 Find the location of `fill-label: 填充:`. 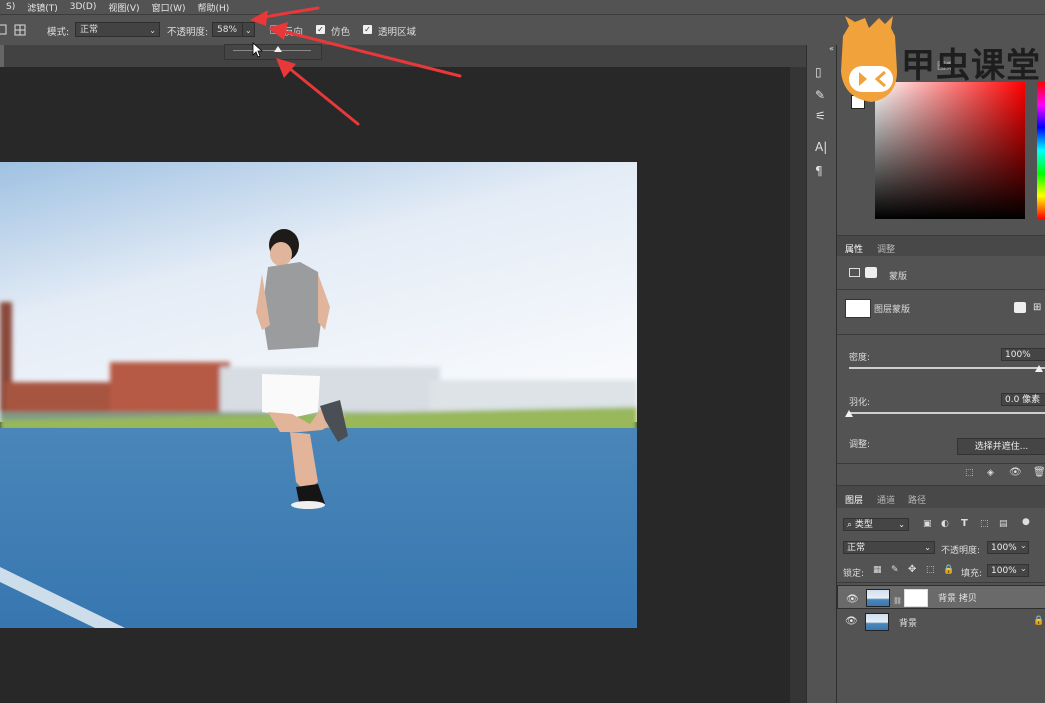

fill-label: 填充: is located at coordinates (972, 574).